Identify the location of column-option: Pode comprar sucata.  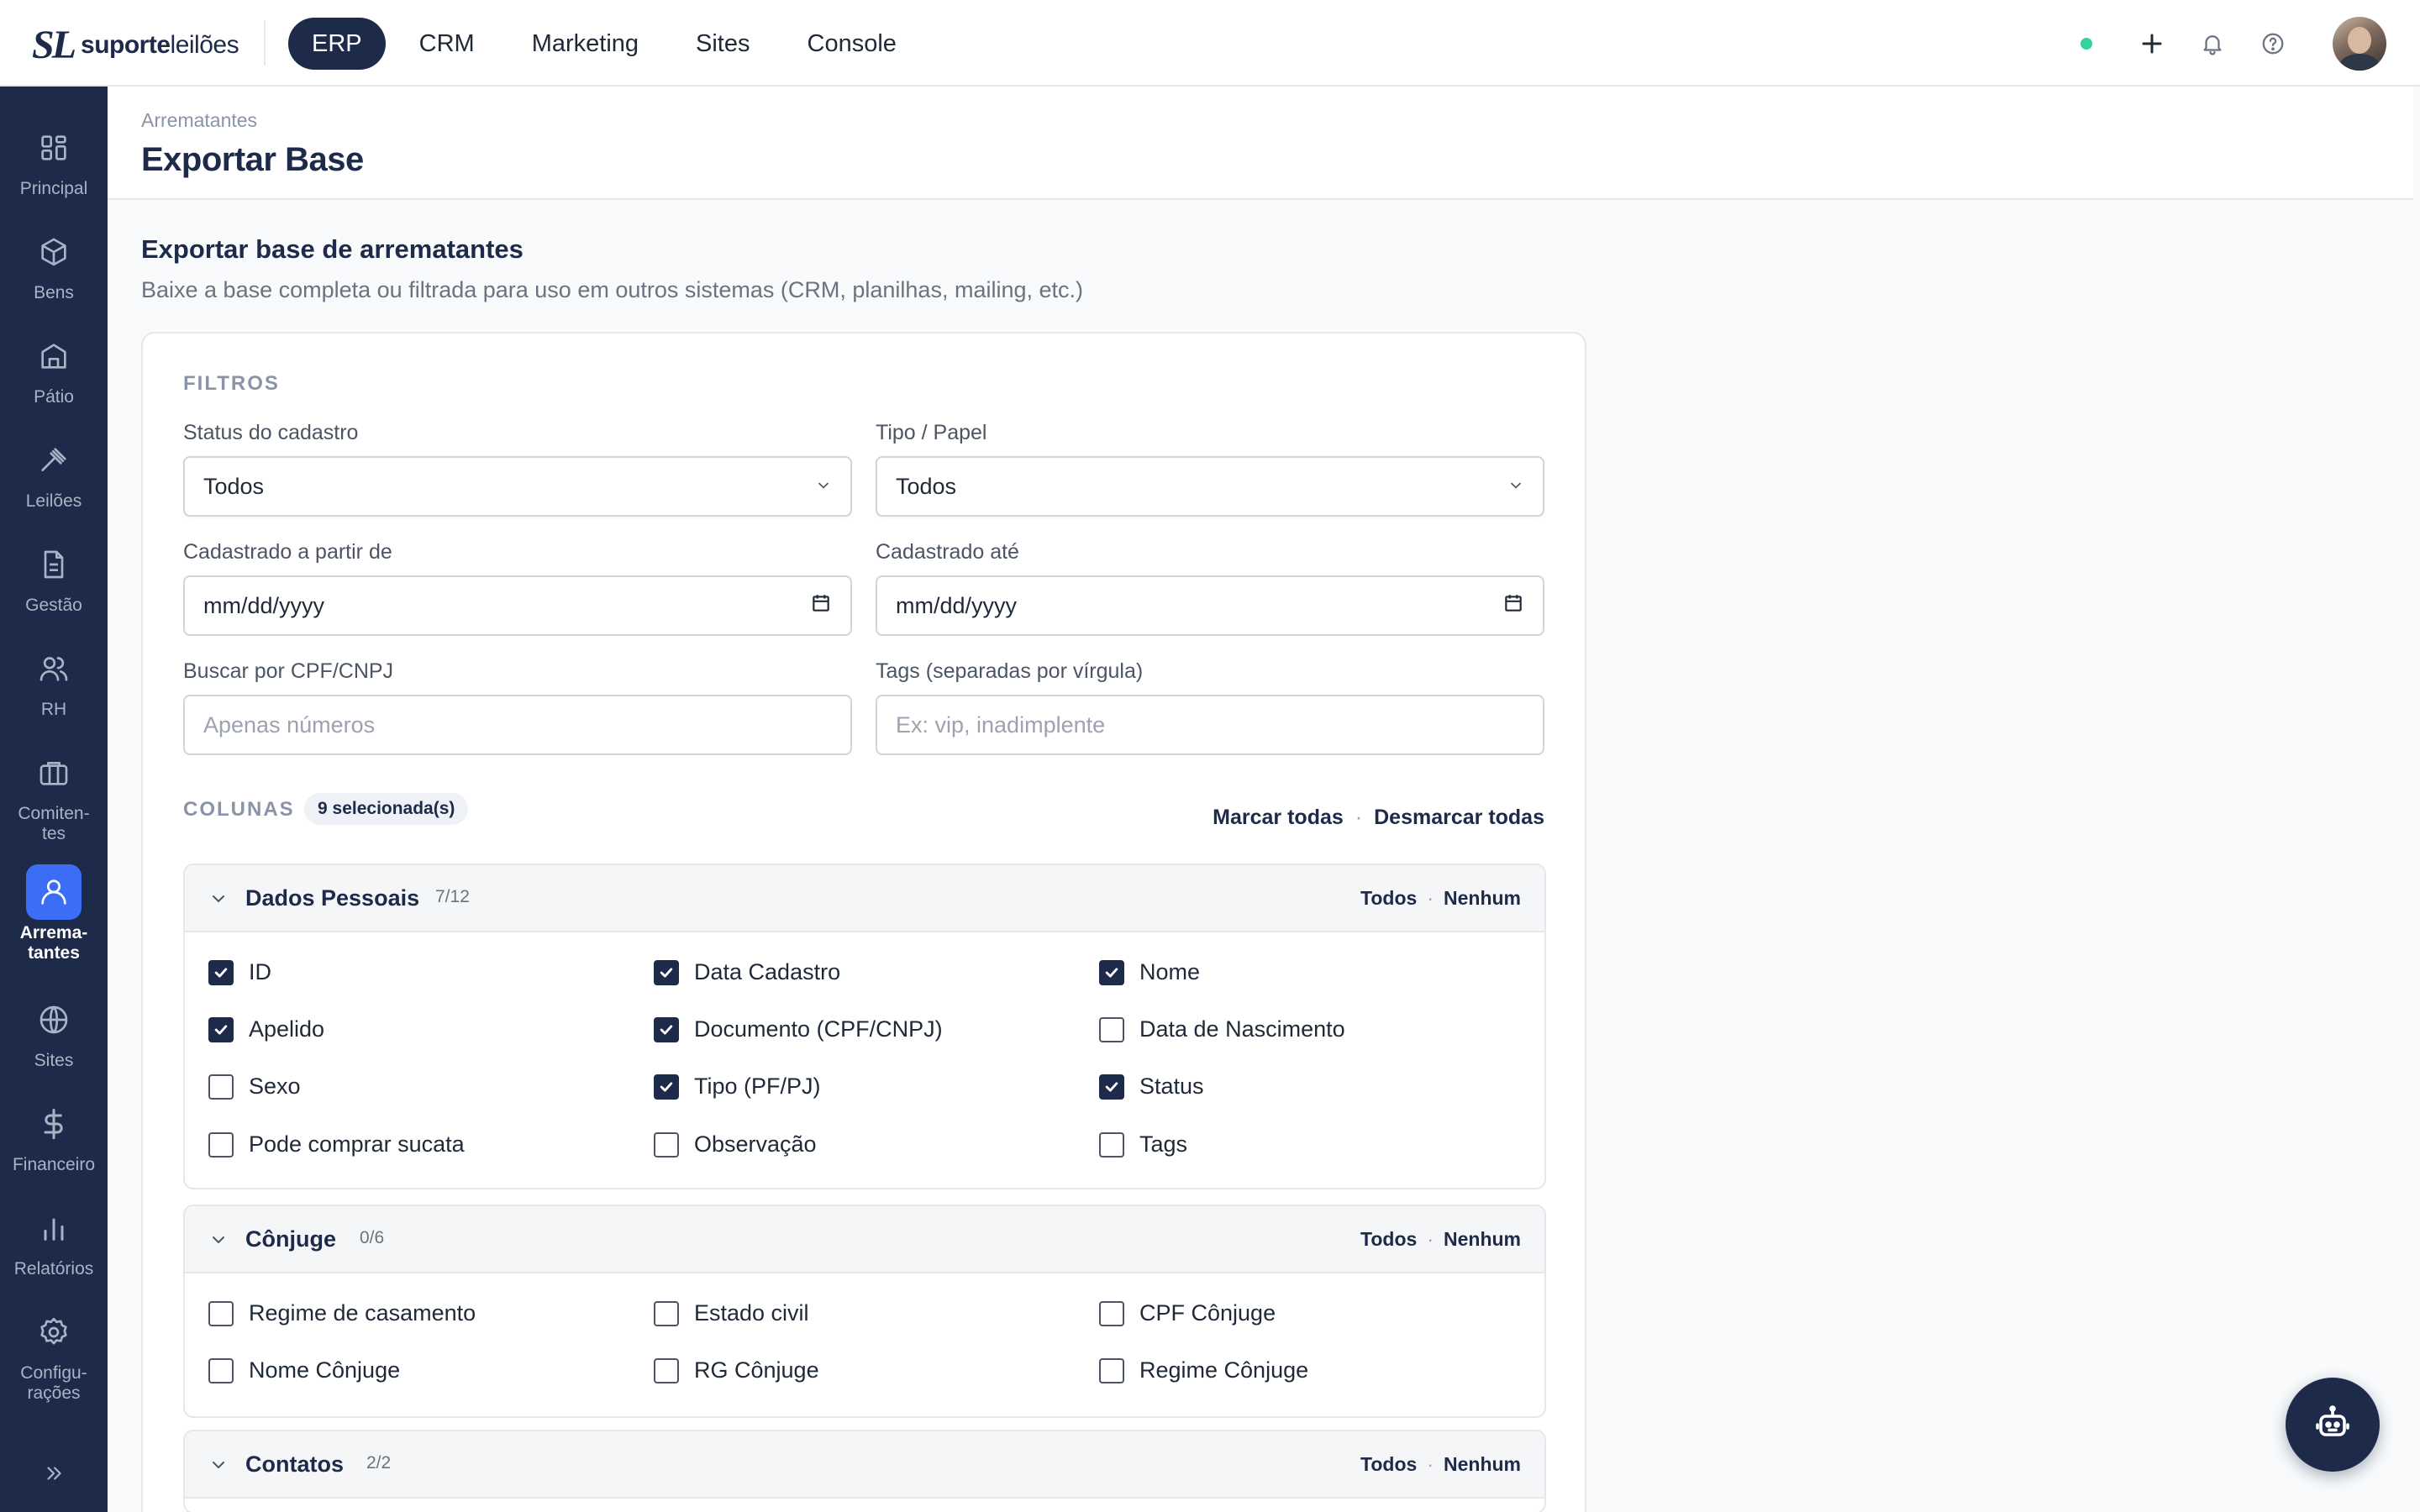
(337, 1144).